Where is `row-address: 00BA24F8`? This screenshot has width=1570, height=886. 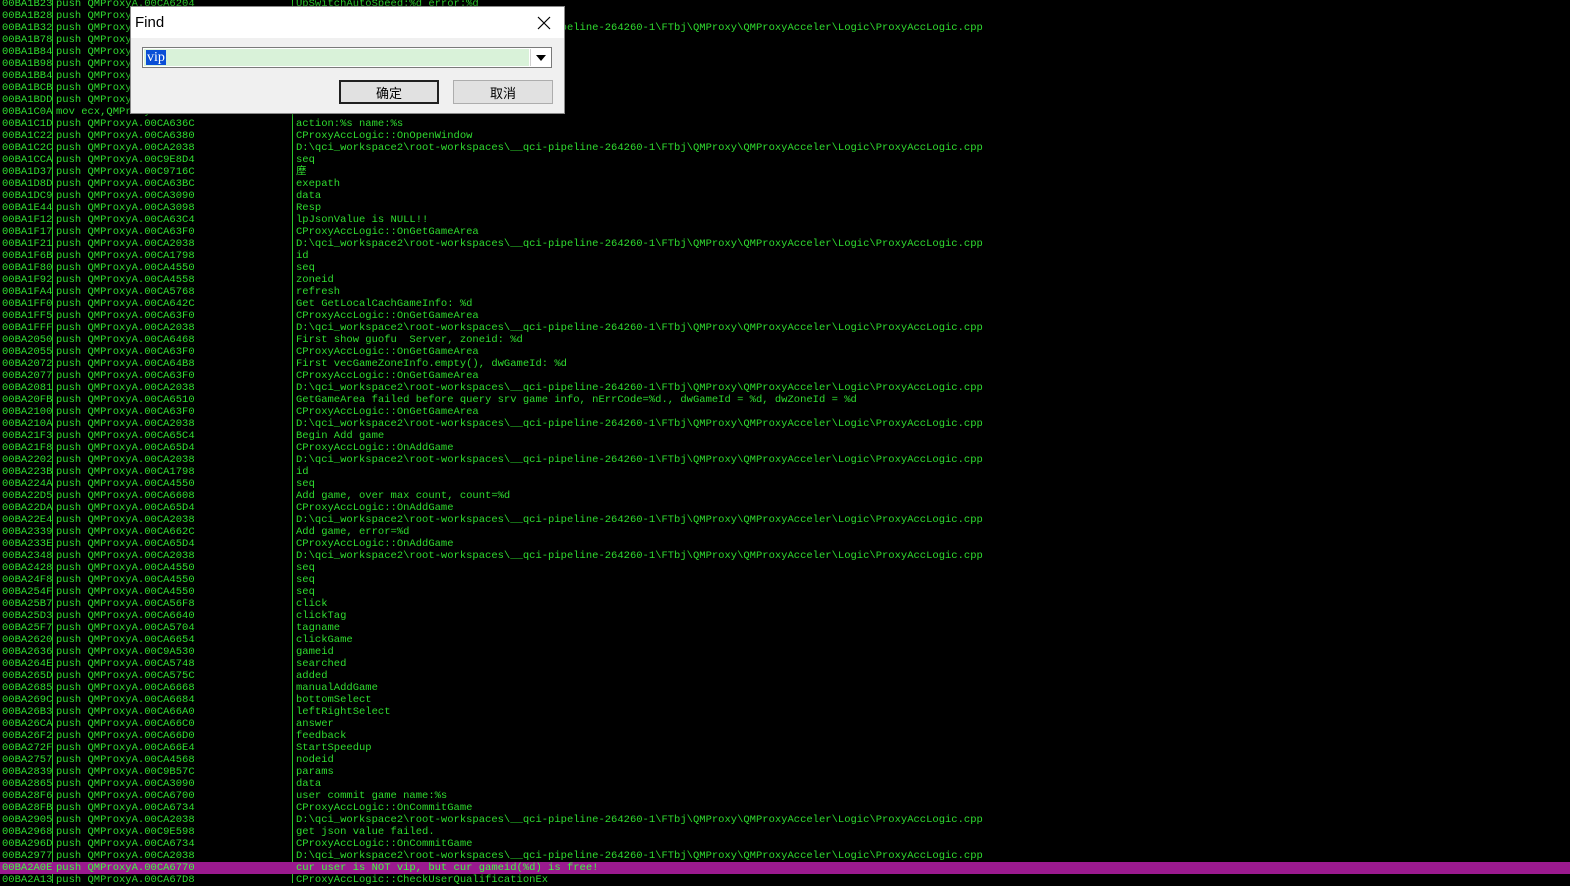 row-address: 00BA24F8 is located at coordinates (27, 580).